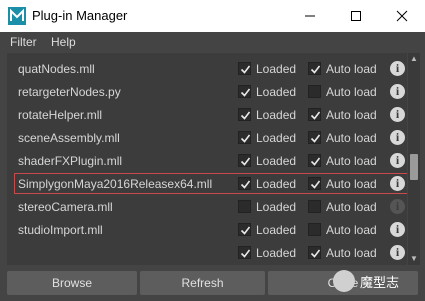  Describe the element at coordinates (23, 42) in the screenshot. I see `menu-filter: Filter` at that location.